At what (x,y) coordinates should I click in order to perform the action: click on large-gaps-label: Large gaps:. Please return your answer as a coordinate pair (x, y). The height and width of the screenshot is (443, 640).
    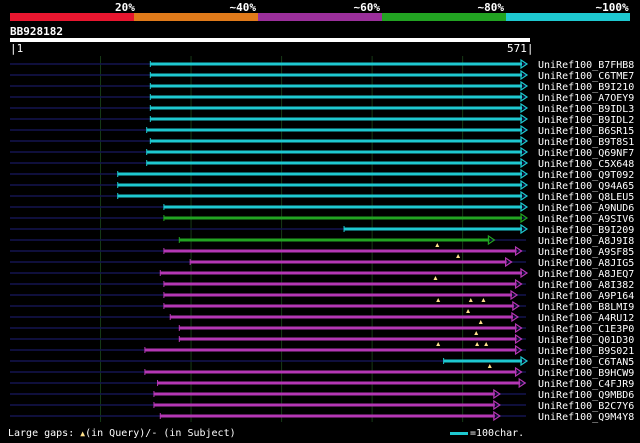
    Looking at the image, I should click on (41, 433).